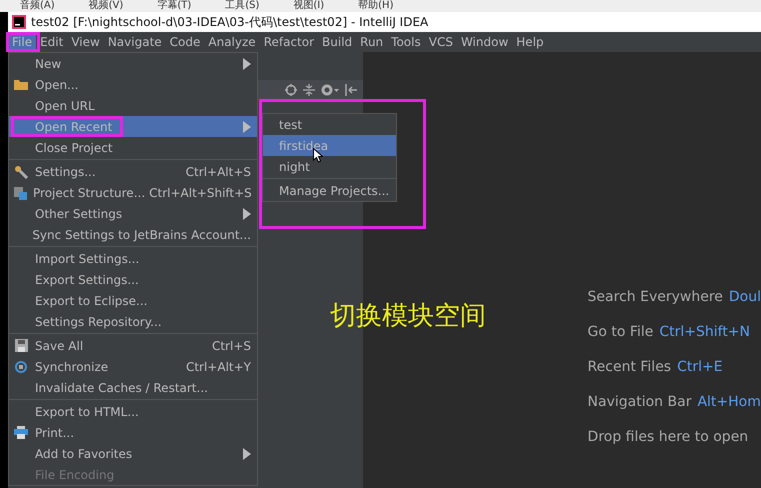 The height and width of the screenshot is (488, 761). What do you see at coordinates (133, 171) in the screenshot?
I see `menu-entry: Settings... Ctrl+Alt+S` at bounding box center [133, 171].